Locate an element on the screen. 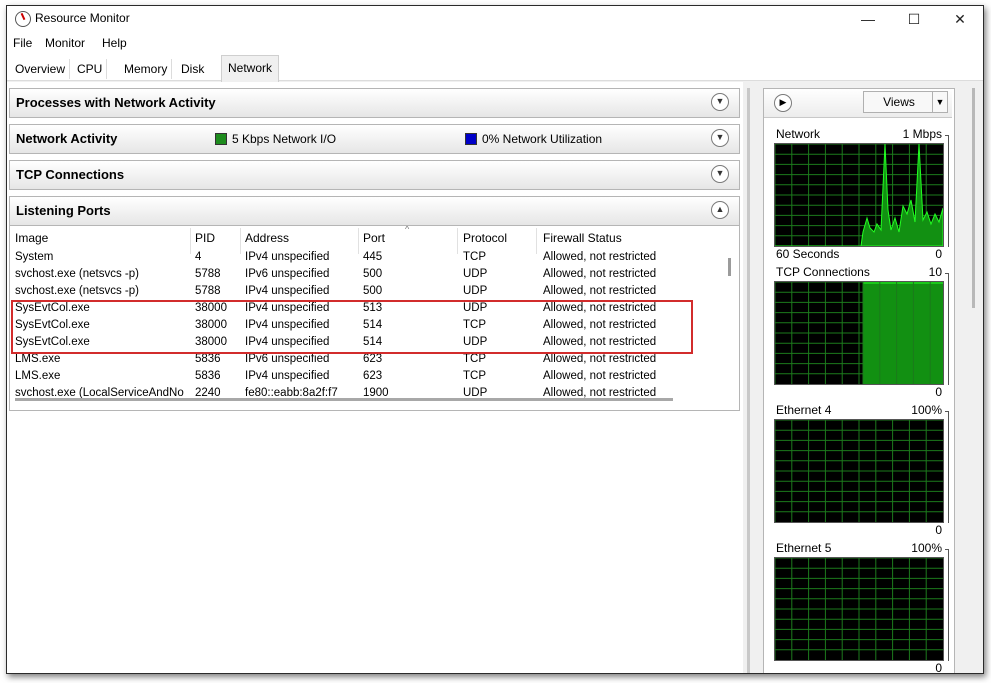  cell-pid: 4 is located at coordinates (198, 257).